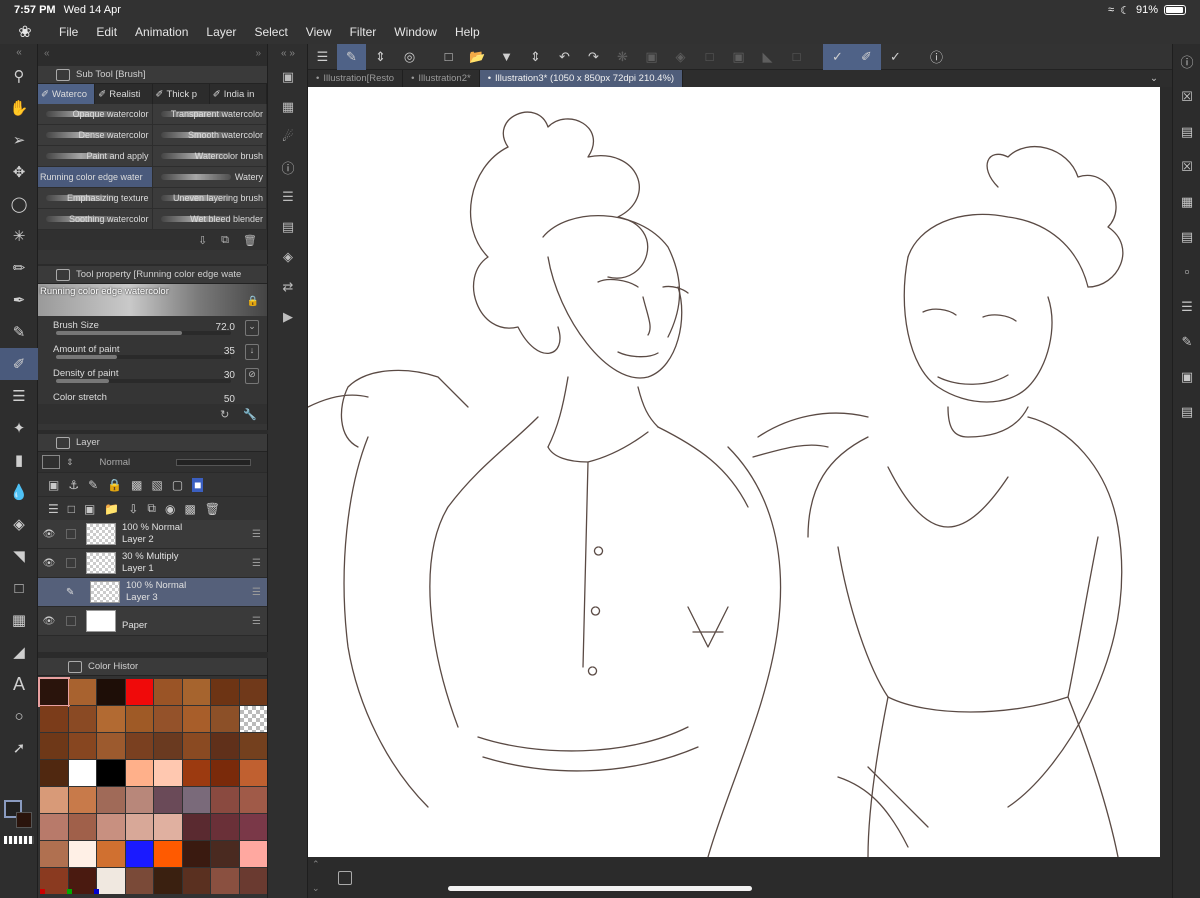 This screenshot has width=1200, height=898. I want to click on eye-icon: 👁, so click(49, 563).